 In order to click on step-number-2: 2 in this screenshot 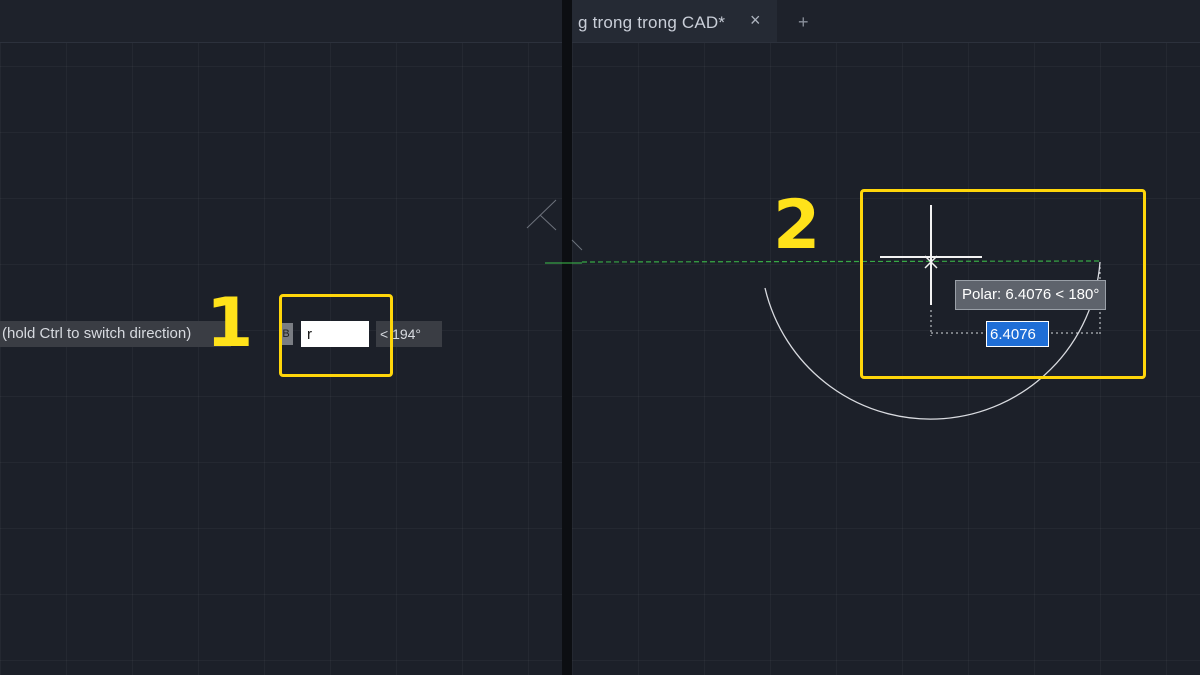, I will do `click(797, 225)`.